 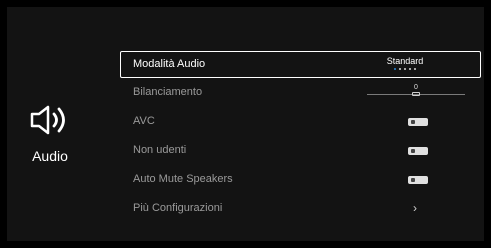 I want to click on menu-item-label: AVC, so click(x=144, y=121).